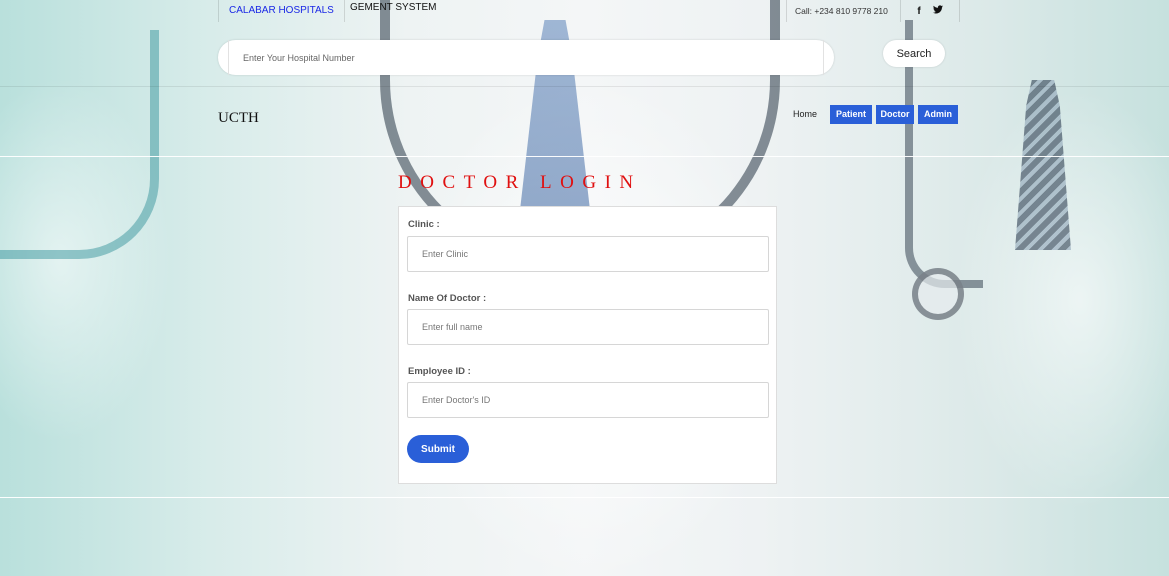  Describe the element at coordinates (938, 294) in the screenshot. I see `background-stethoscope-head-decoration` at that location.